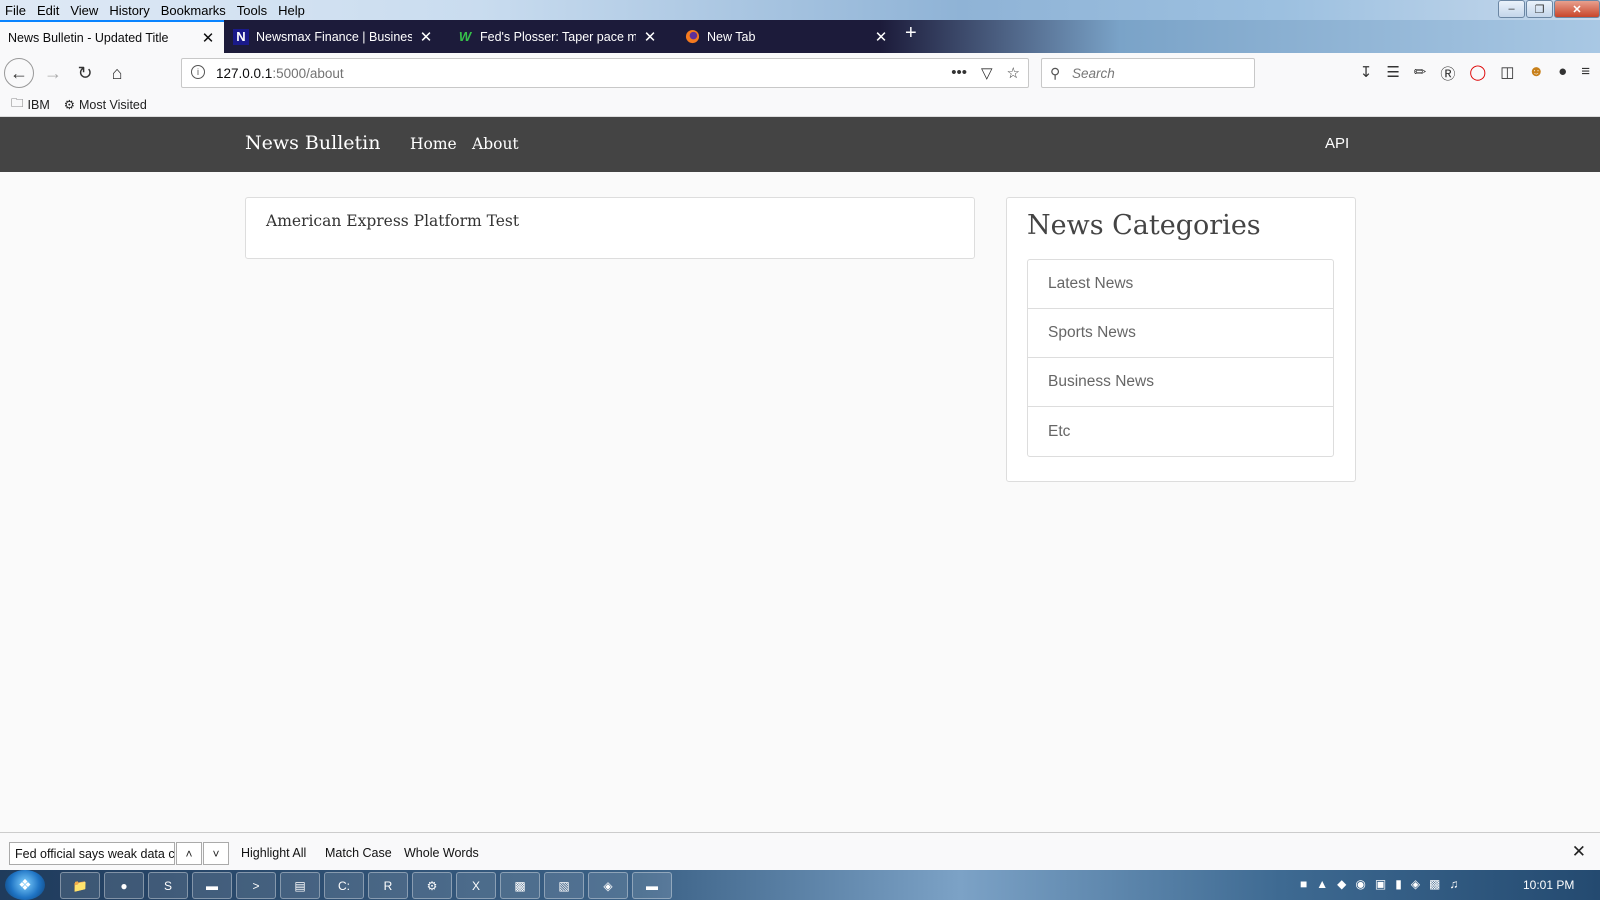 The image size is (1600, 900). What do you see at coordinates (1539, 9) in the screenshot?
I see `restore-button: ❐` at bounding box center [1539, 9].